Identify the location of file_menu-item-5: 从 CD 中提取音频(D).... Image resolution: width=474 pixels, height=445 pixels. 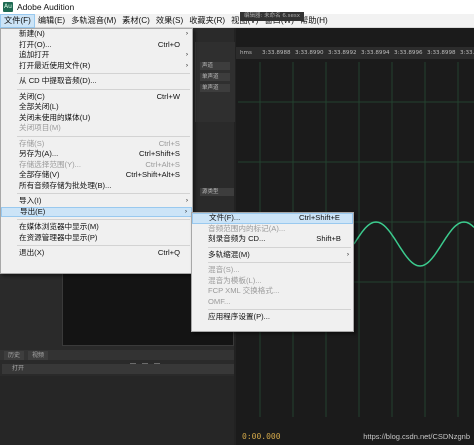
(96, 81).